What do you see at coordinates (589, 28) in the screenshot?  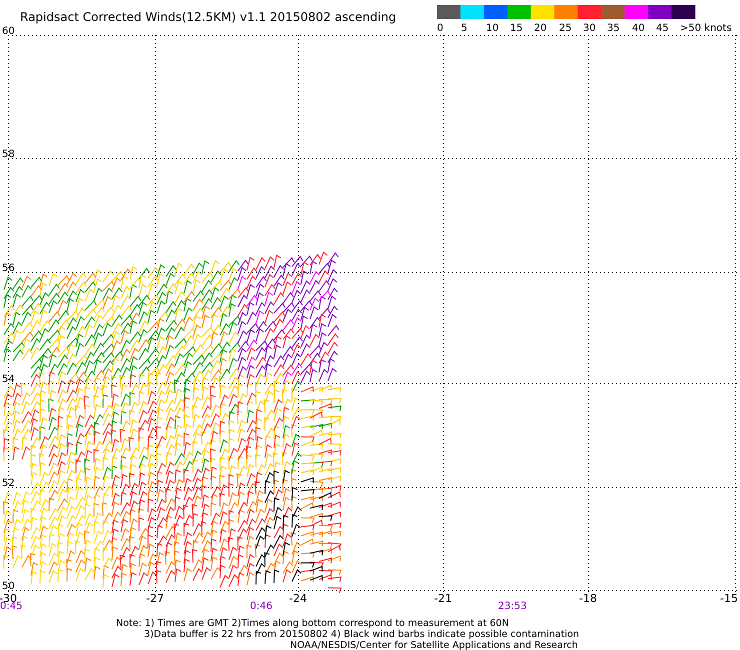 I see `legend-label: 30` at bounding box center [589, 28].